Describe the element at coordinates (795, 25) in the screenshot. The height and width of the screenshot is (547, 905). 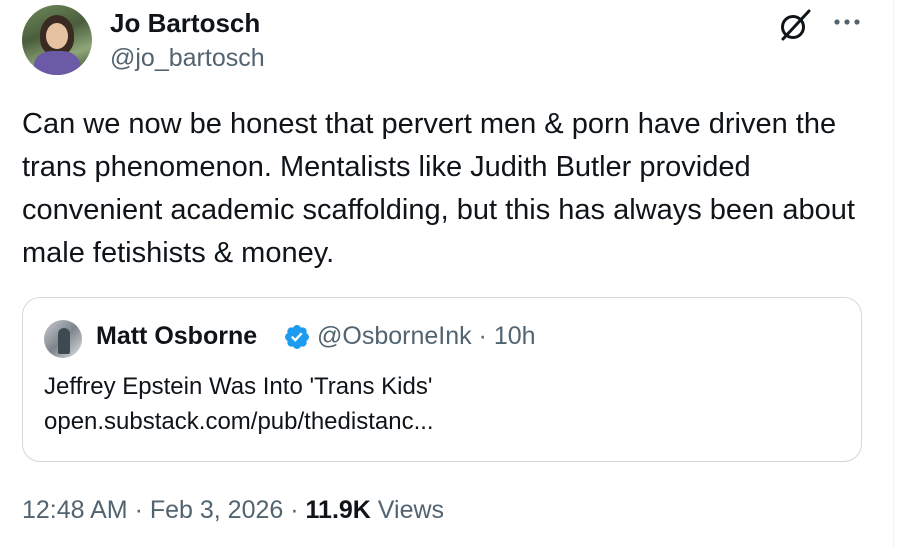
I see `grok-icon` at that location.